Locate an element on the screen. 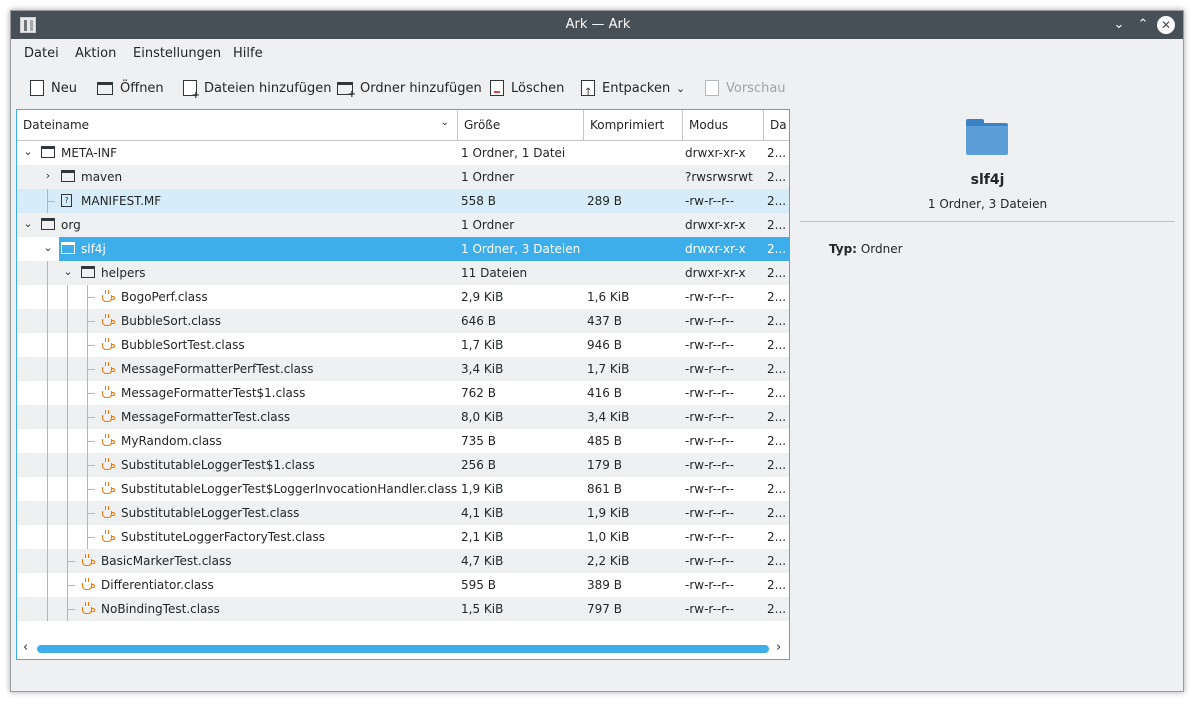  add-files-icon is located at coordinates (191, 90).